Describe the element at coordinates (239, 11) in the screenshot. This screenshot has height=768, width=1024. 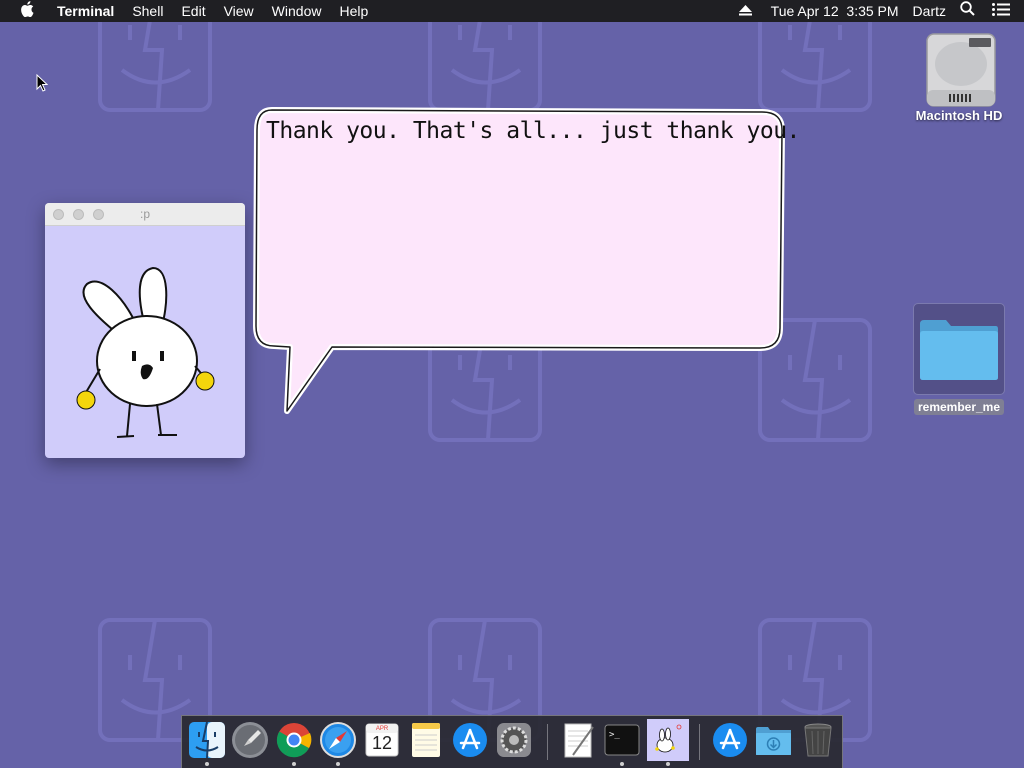
I see `menu-view: View` at that location.